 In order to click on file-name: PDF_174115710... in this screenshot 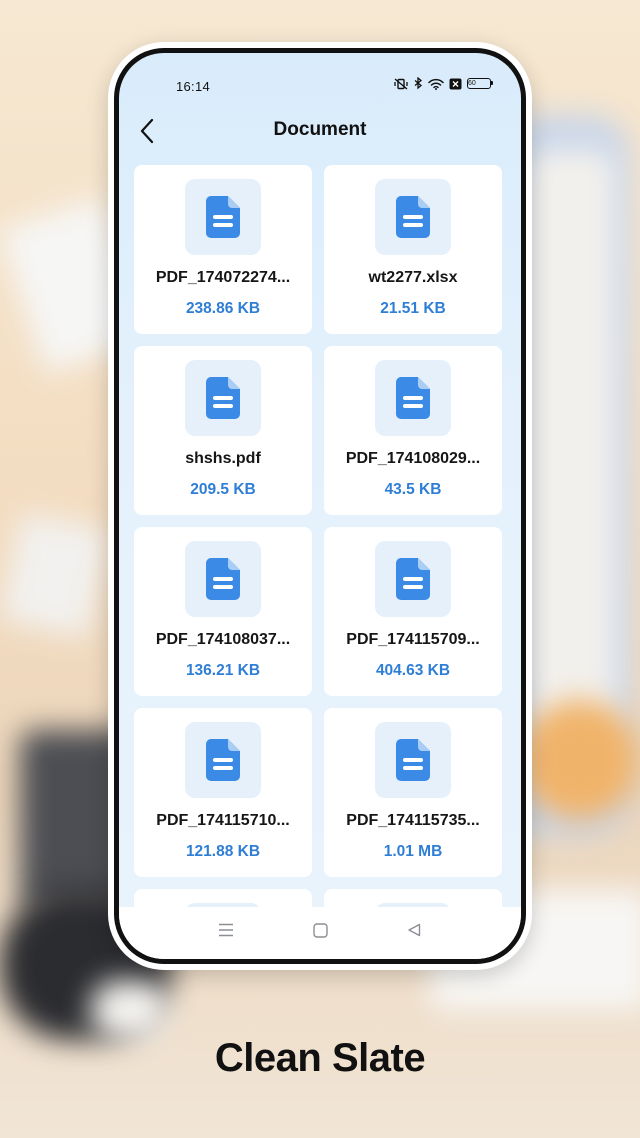, I will do `click(223, 820)`.